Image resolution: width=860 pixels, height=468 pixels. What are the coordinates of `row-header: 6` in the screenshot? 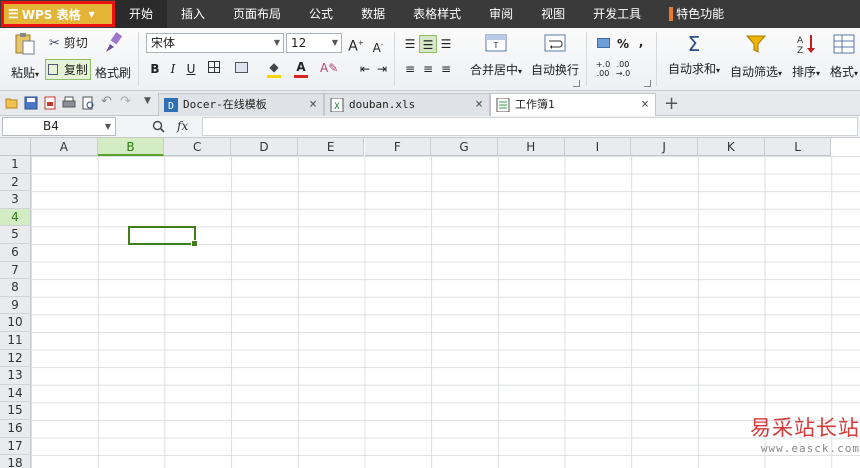 It's located at (15, 253).